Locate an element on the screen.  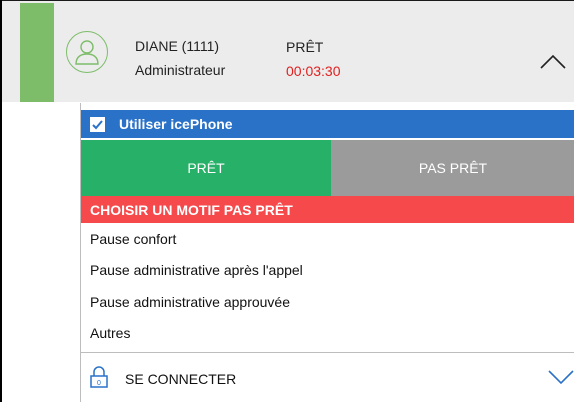
icephone-checkbox is located at coordinates (97, 124).